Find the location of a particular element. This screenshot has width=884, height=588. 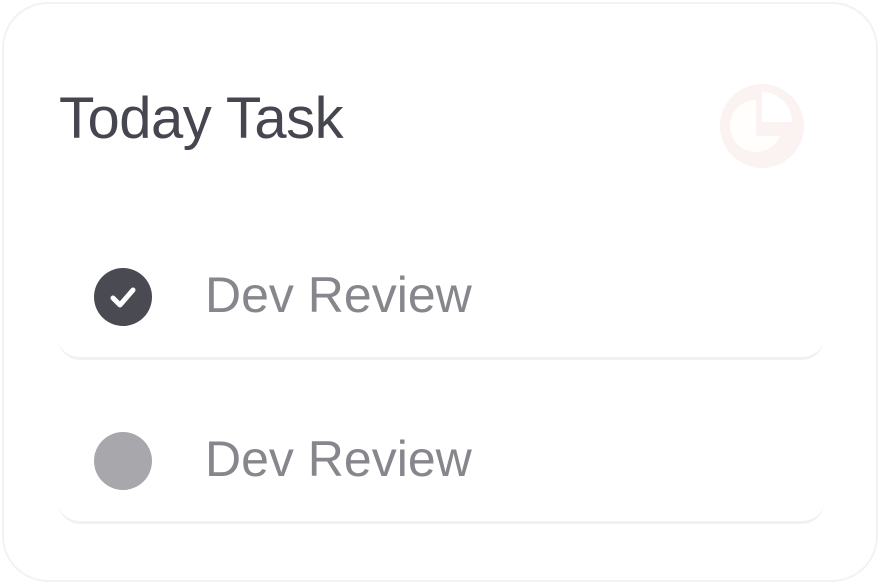

check-circle-icon is located at coordinates (123, 297).